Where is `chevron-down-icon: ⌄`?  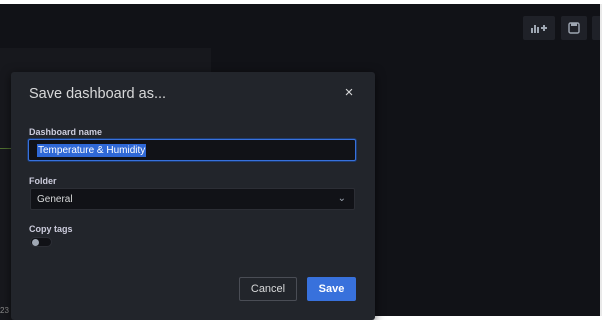
chevron-down-icon: ⌄ is located at coordinates (341, 198).